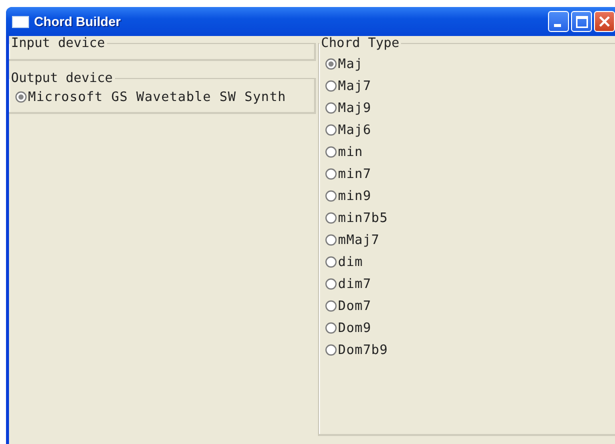 The width and height of the screenshot is (615, 444). I want to click on option-label: Maj, so click(350, 64).